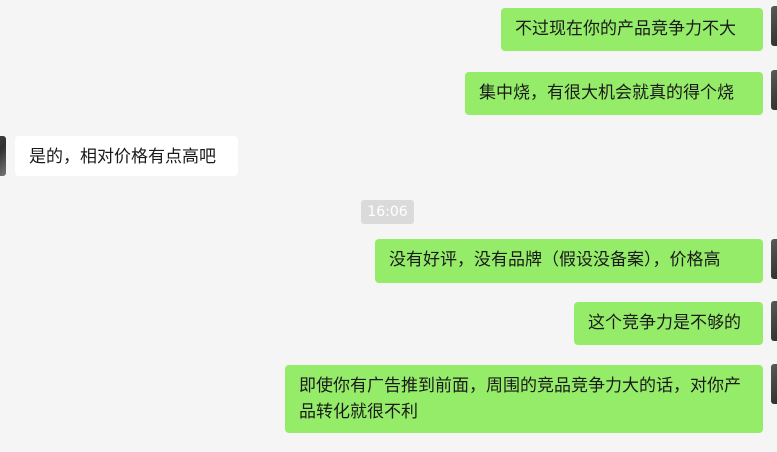  Describe the element at coordinates (520, 399) in the screenshot. I see `message-text: 即使你有广告推到前面，周围的竞品竞争力大的话，对你产品转化就很不利` at that location.